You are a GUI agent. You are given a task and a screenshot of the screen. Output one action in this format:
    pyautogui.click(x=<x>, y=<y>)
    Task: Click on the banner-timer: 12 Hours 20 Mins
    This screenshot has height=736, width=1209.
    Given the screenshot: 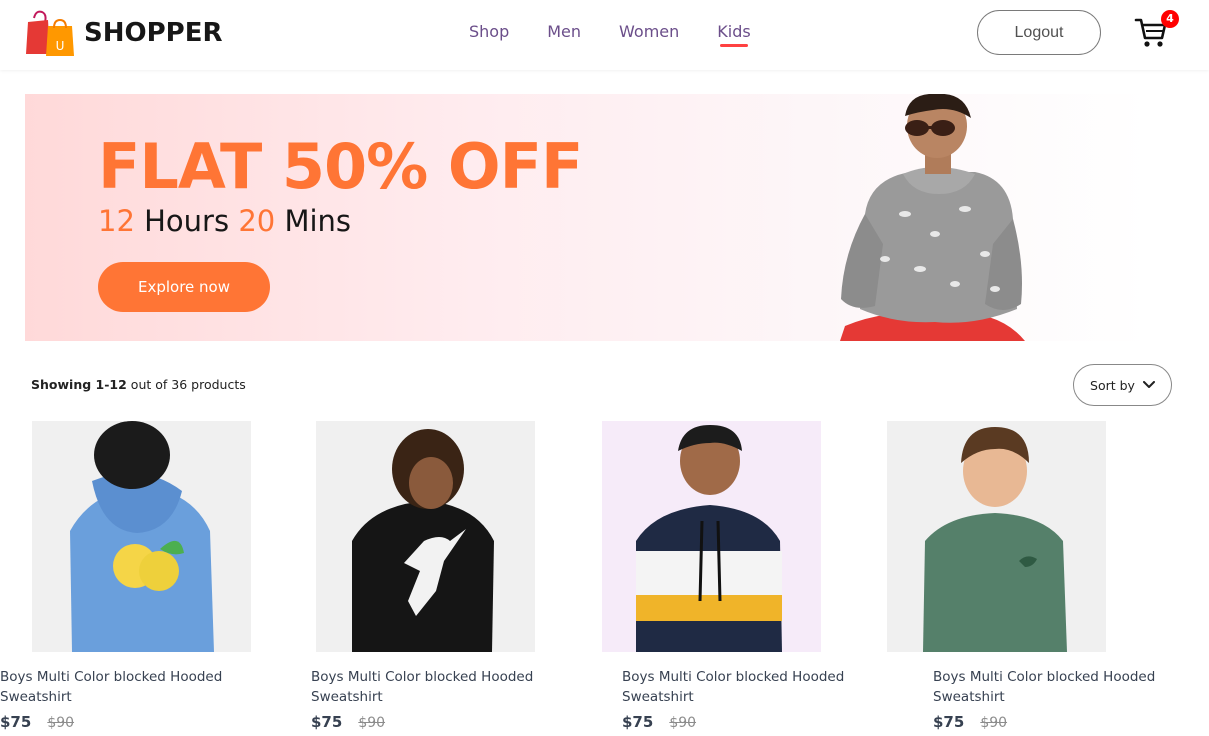 What is the action you would take?
    pyautogui.click(x=224, y=221)
    